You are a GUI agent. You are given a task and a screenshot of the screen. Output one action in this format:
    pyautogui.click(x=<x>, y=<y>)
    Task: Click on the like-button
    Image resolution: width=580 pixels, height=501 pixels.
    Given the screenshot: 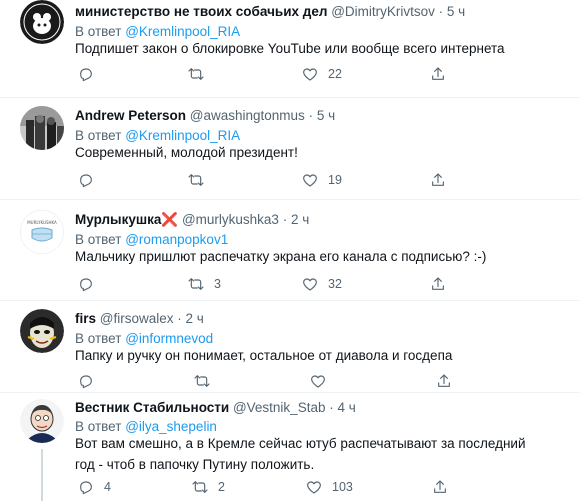 What is the action you would take?
    pyautogui.click(x=323, y=381)
    